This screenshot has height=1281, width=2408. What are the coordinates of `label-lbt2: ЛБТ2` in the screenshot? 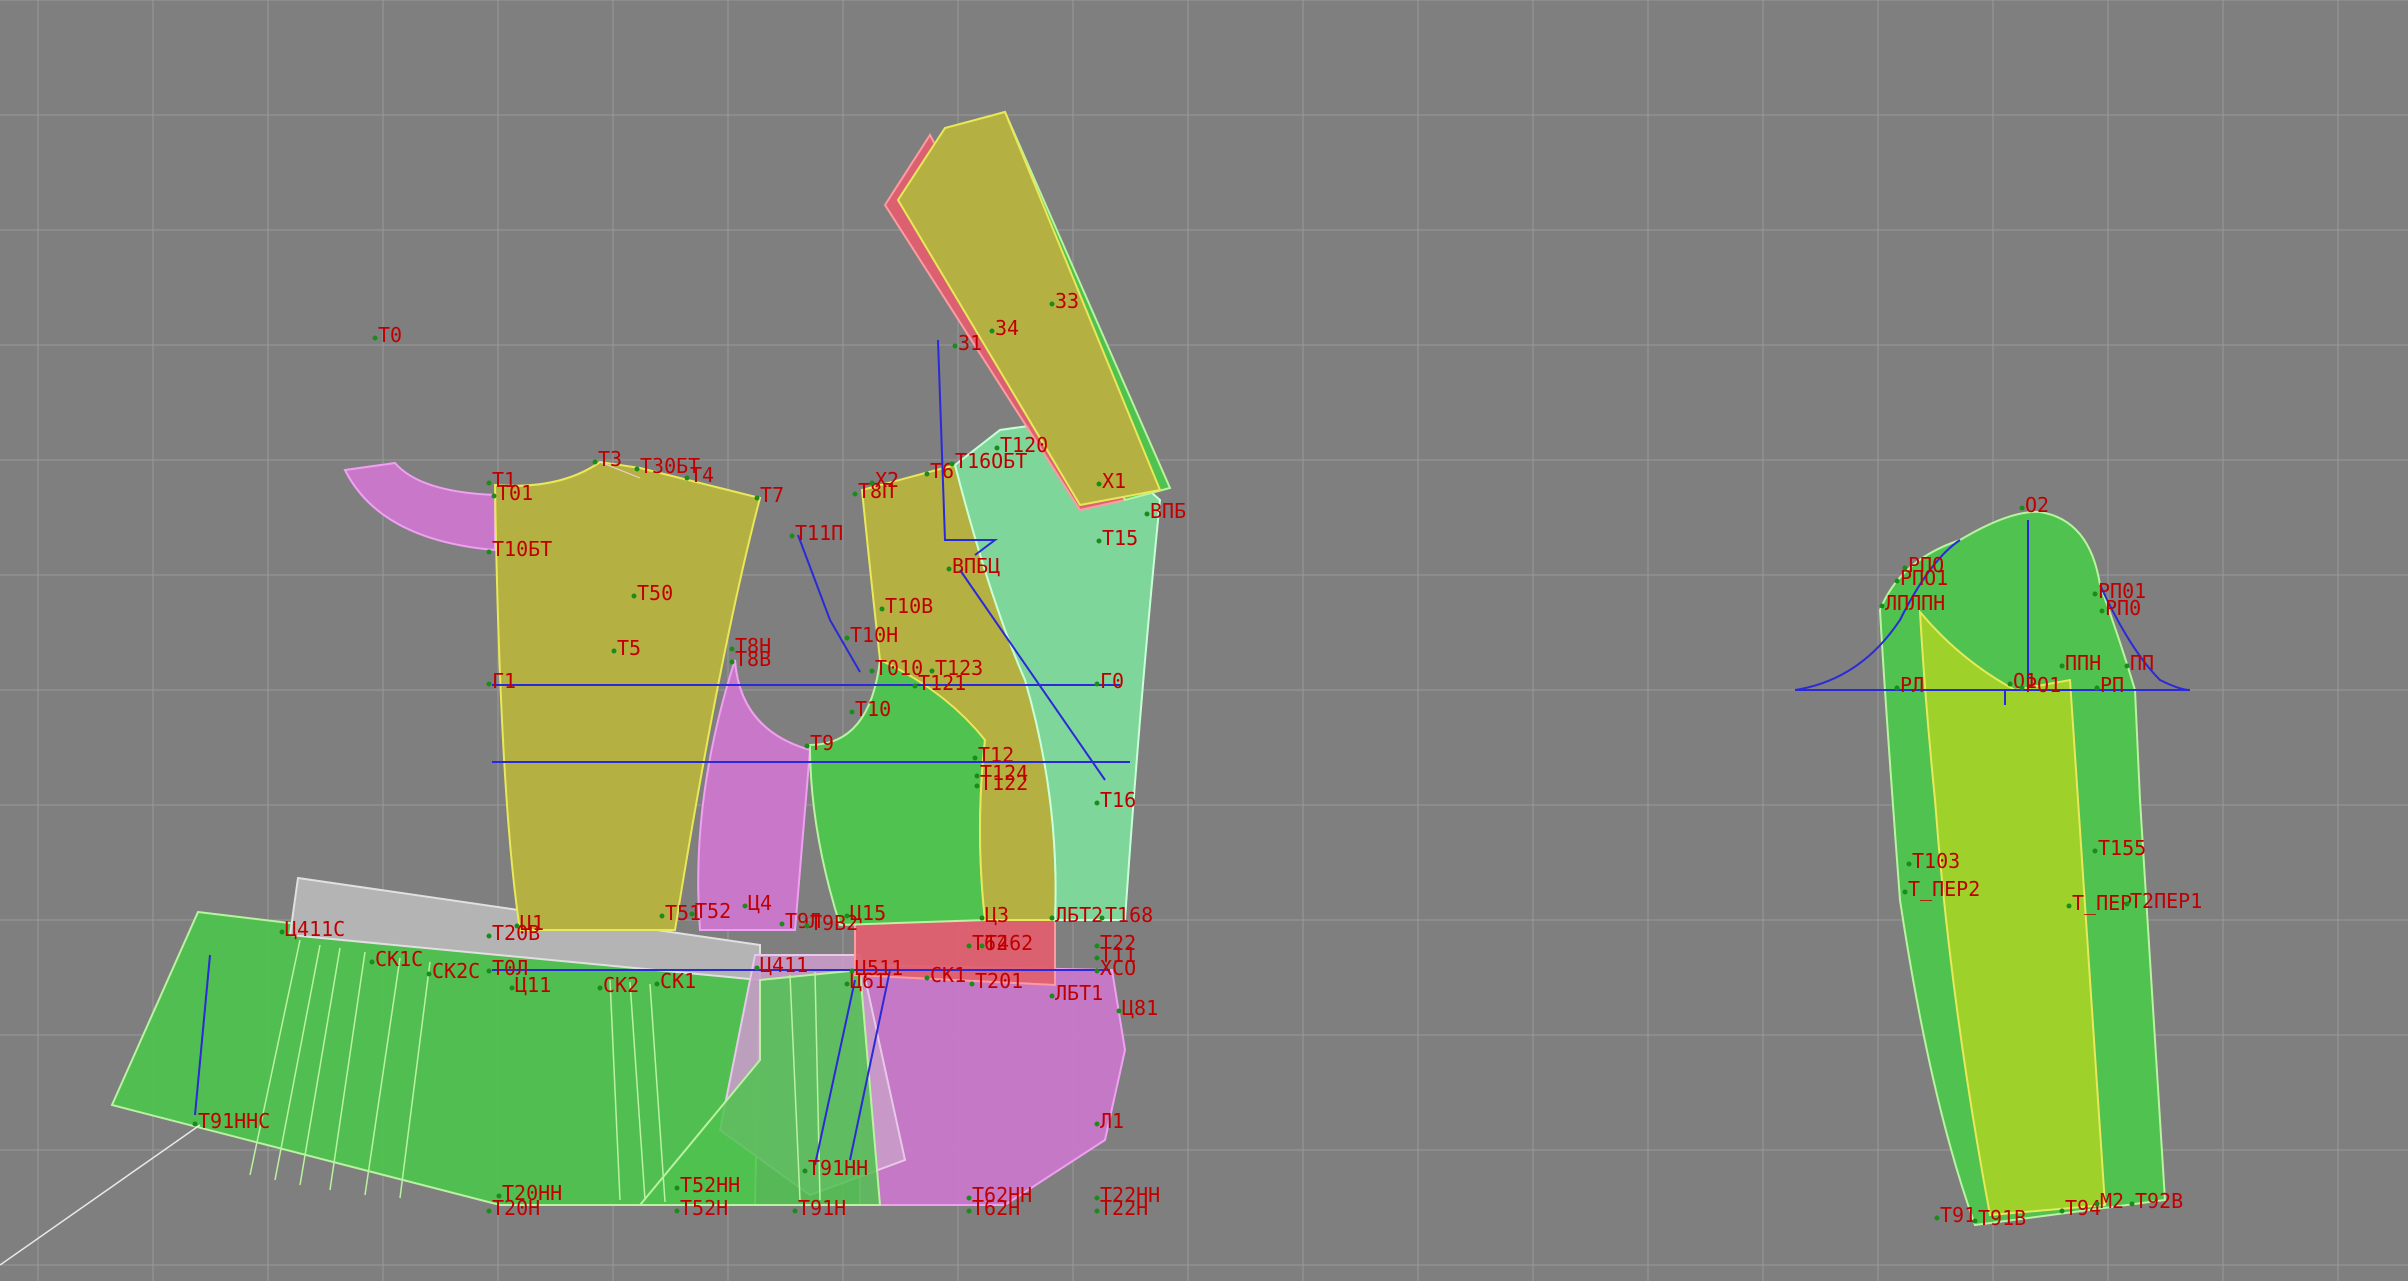 It's located at (1079, 915).